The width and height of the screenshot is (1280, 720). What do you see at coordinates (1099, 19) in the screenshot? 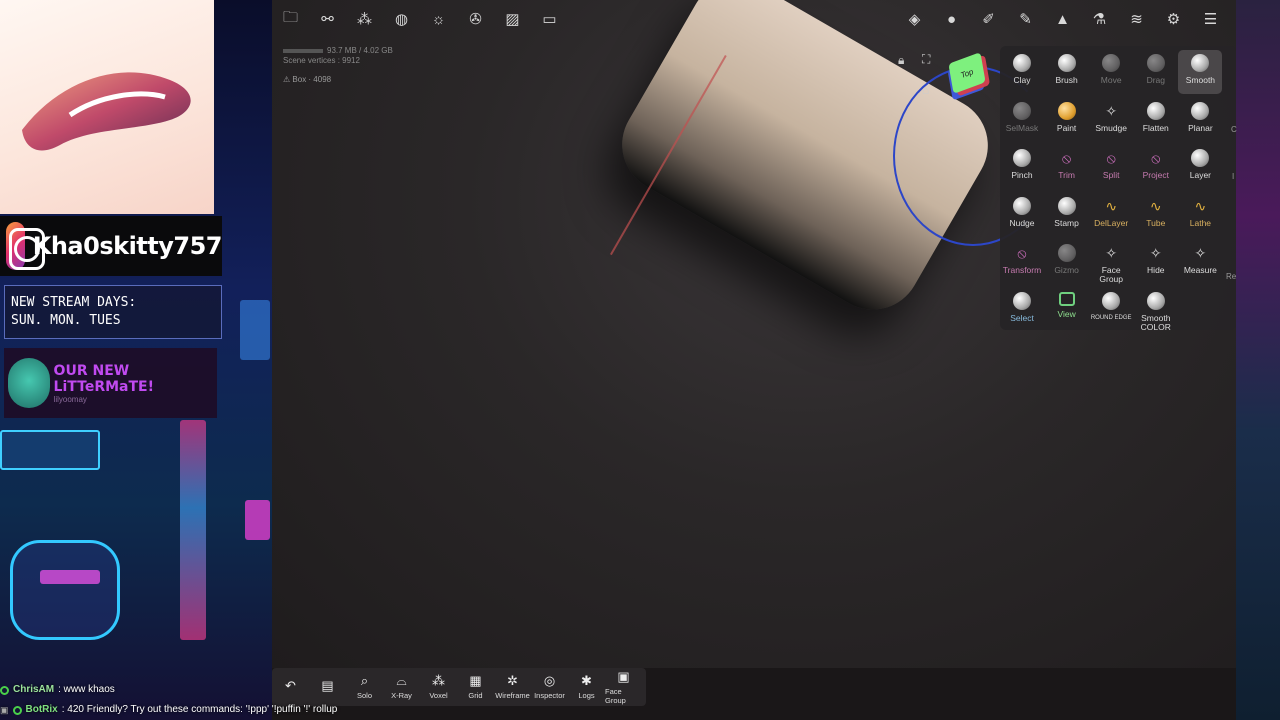
I see `flask-icon: ⚗` at bounding box center [1099, 19].